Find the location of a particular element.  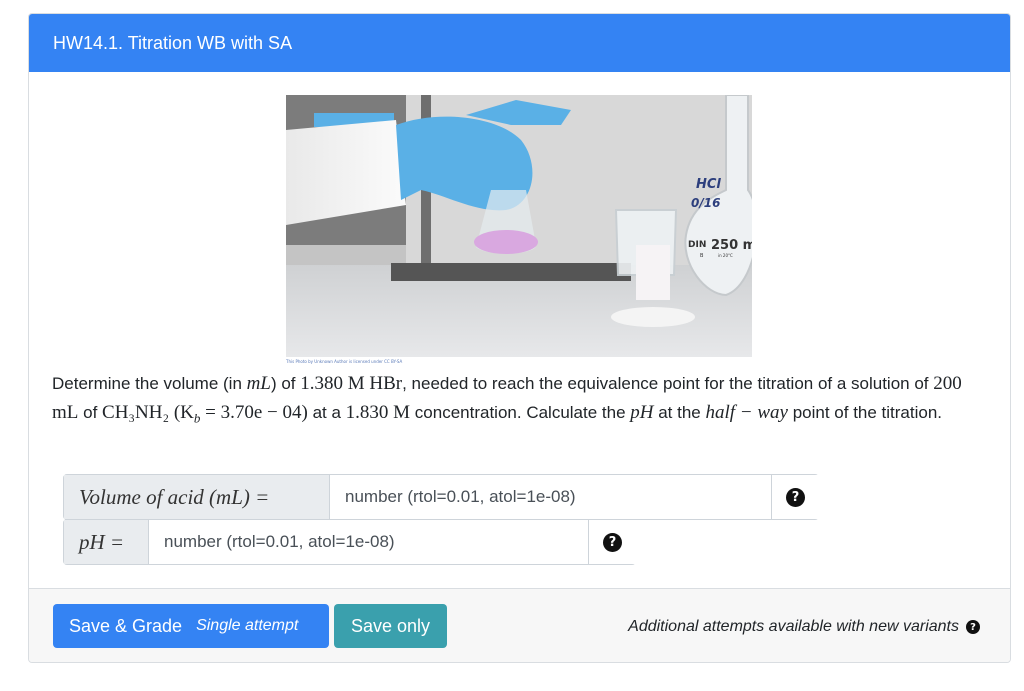

math-base: CH₃NH₂ (K is located at coordinates (148, 412).